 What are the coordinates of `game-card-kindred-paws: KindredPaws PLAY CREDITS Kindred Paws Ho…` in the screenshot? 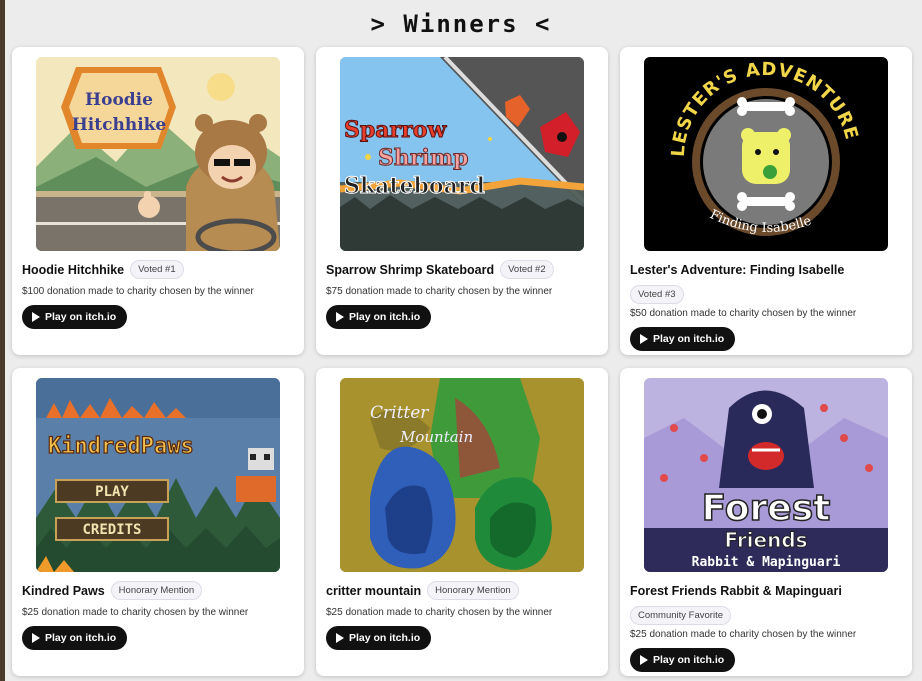 It's located at (158, 522).